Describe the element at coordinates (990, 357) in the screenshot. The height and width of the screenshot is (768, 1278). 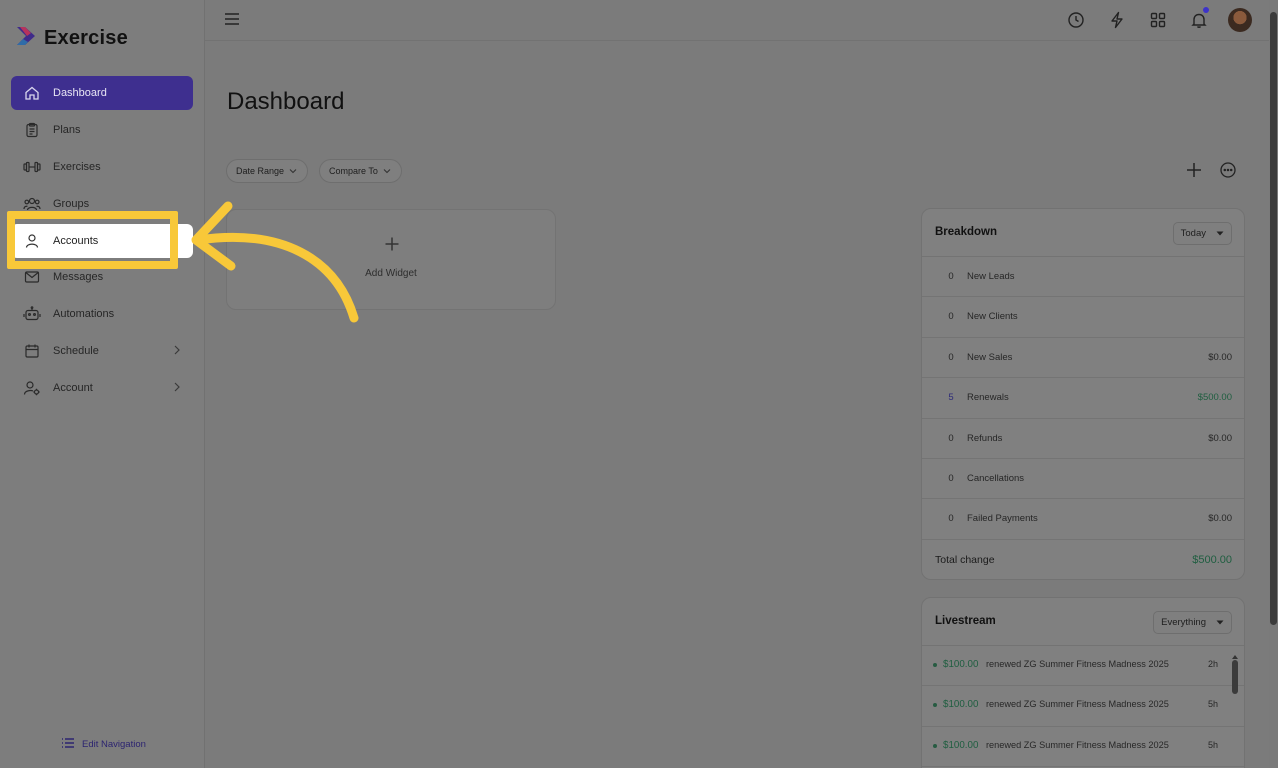
I see `row-label: New Sales` at that location.